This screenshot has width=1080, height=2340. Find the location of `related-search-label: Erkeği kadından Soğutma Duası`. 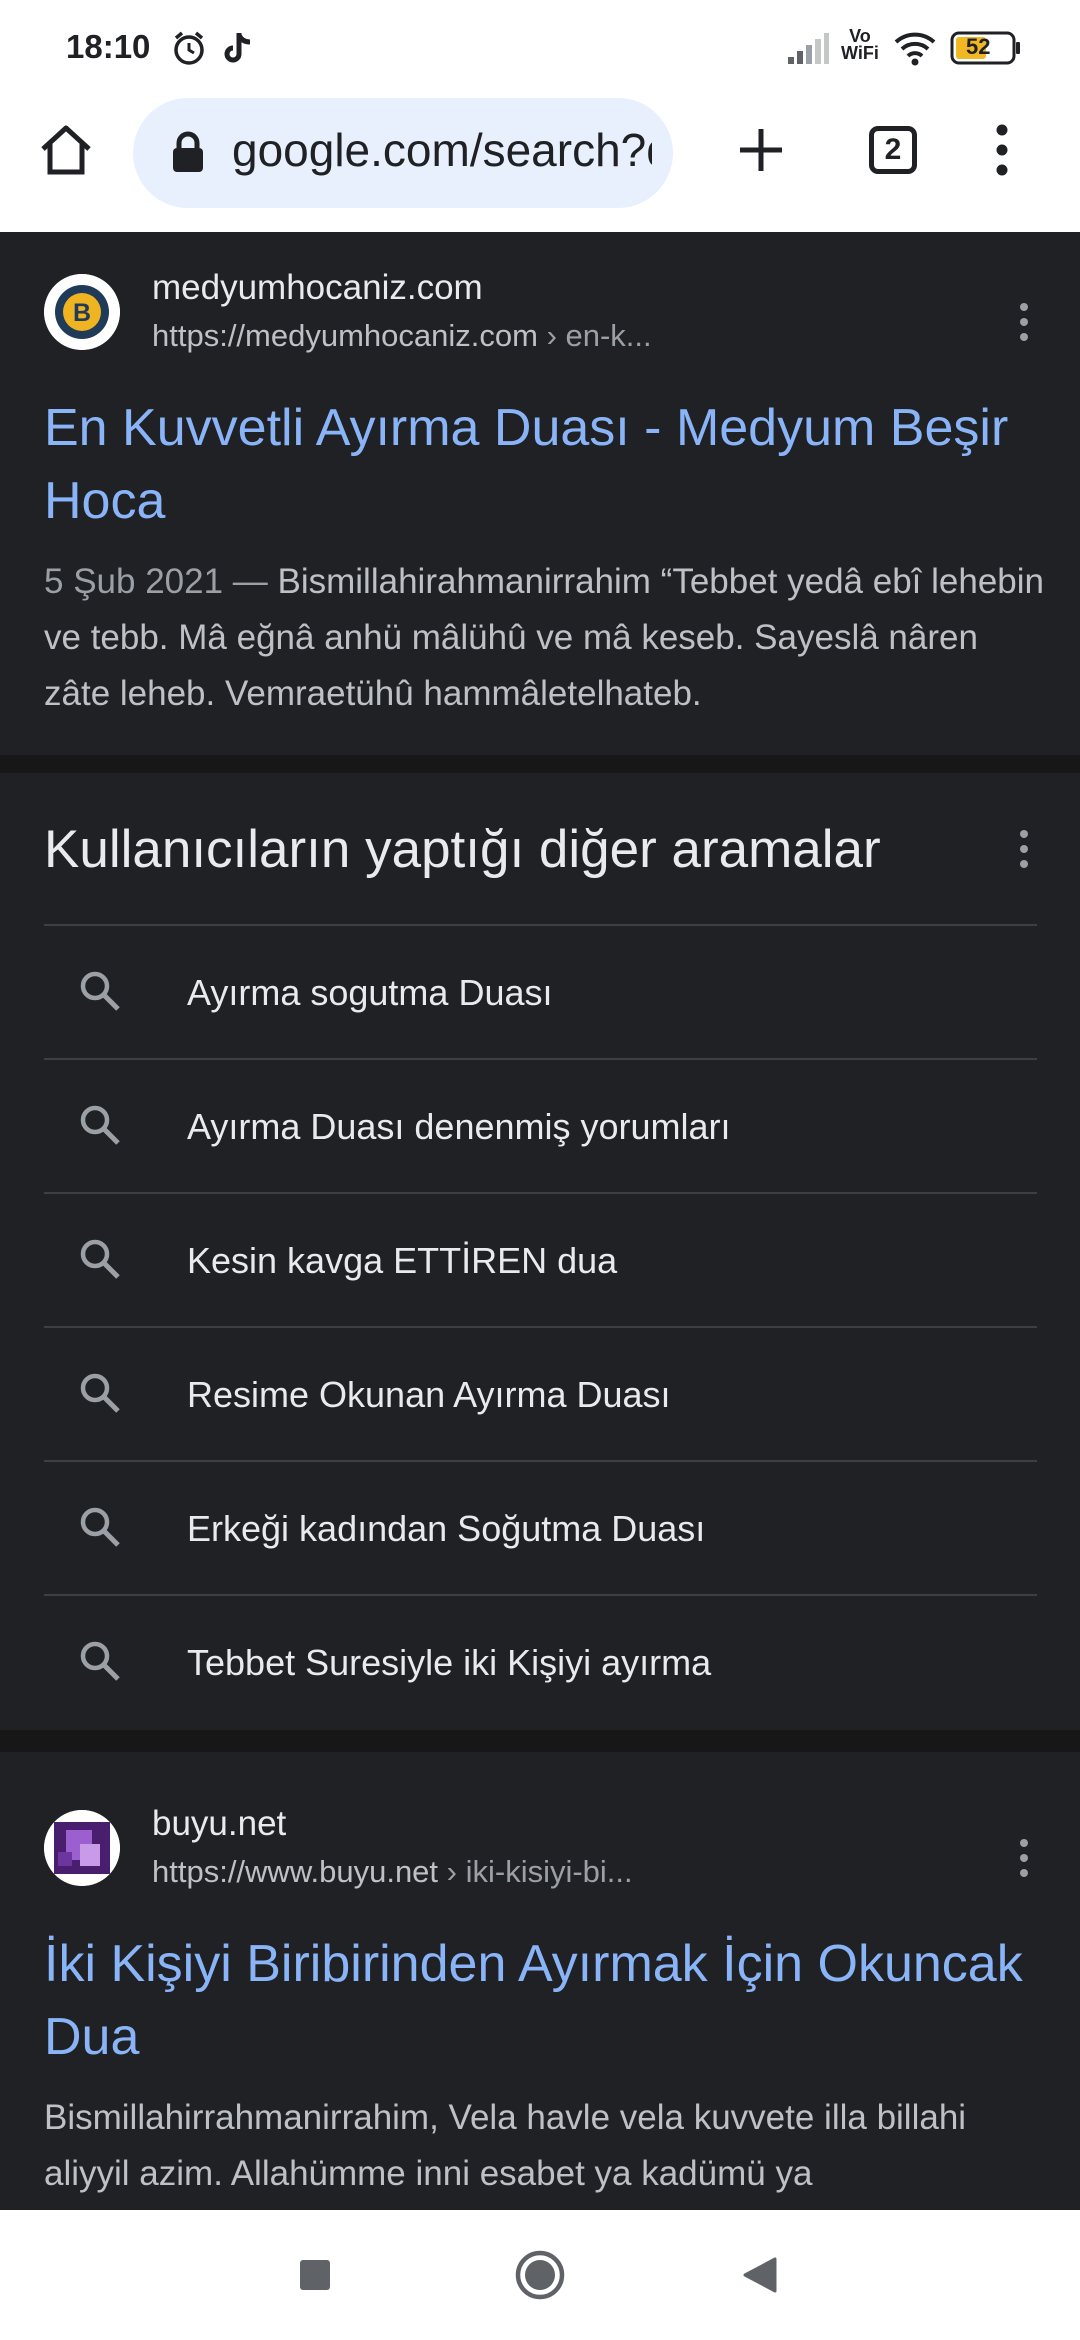

related-search-label: Erkeği kadından Soğutma Duası is located at coordinates (446, 1528).